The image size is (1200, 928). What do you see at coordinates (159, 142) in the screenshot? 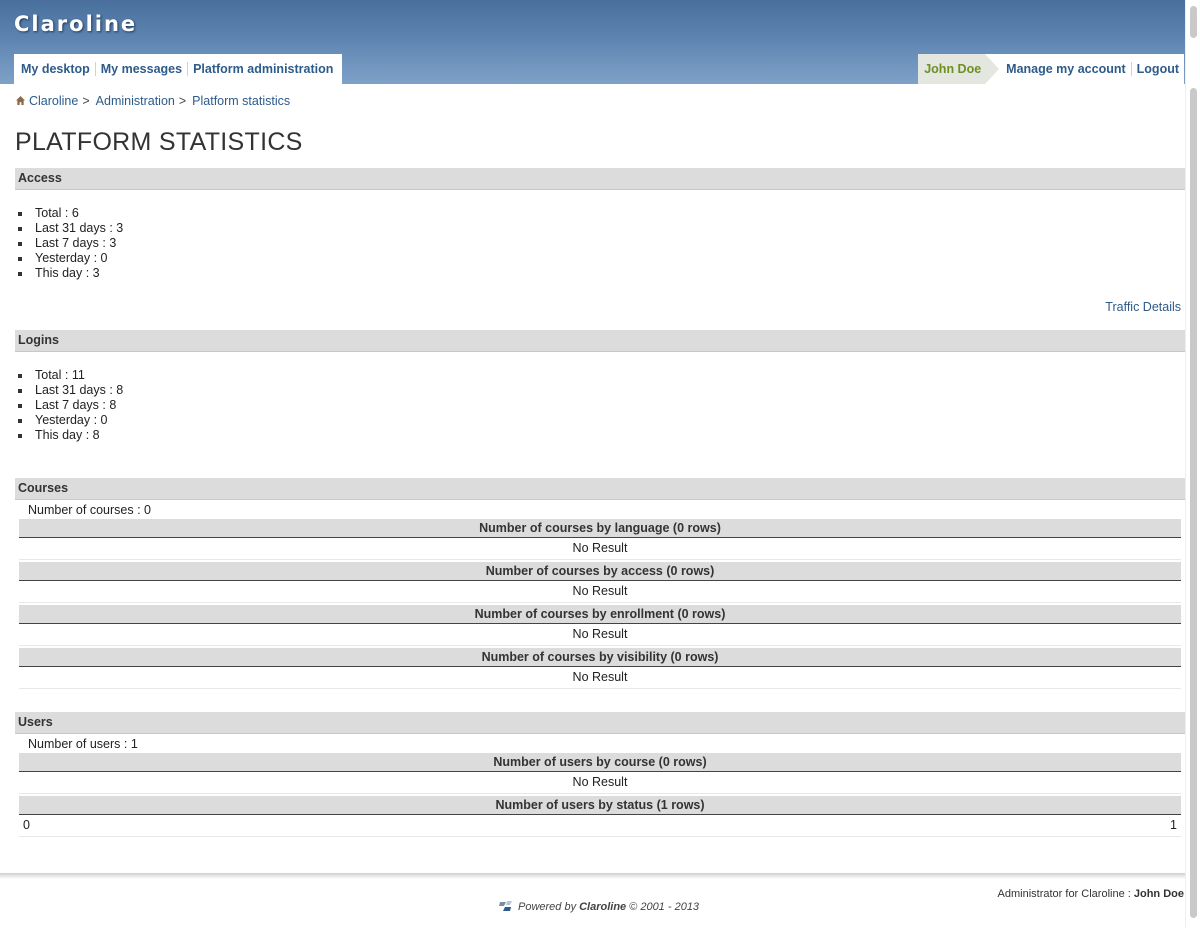
I see `page-title: PLATFORM STATISTICS` at bounding box center [159, 142].